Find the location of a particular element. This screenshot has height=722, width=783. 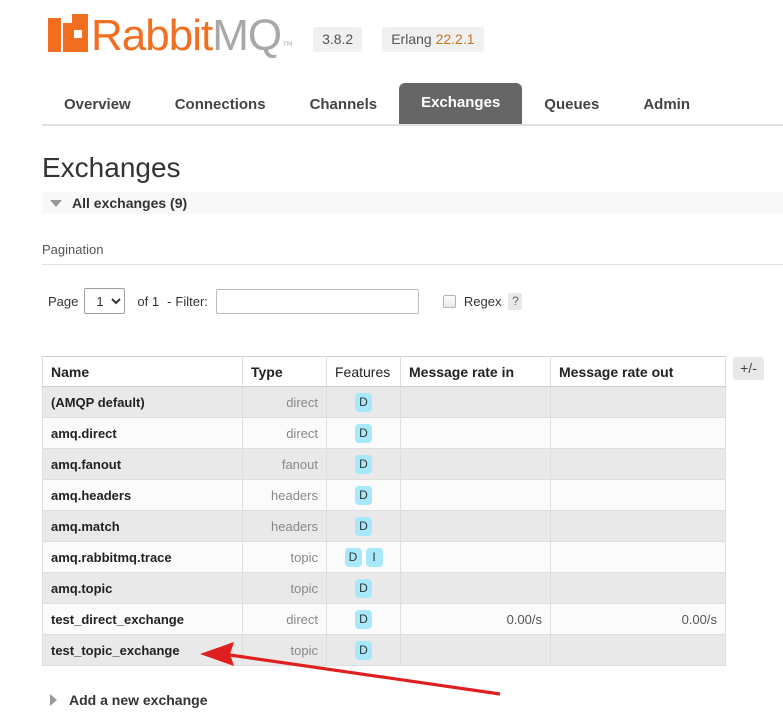

exchange-name-cell: amq.topic is located at coordinates (142, 588).